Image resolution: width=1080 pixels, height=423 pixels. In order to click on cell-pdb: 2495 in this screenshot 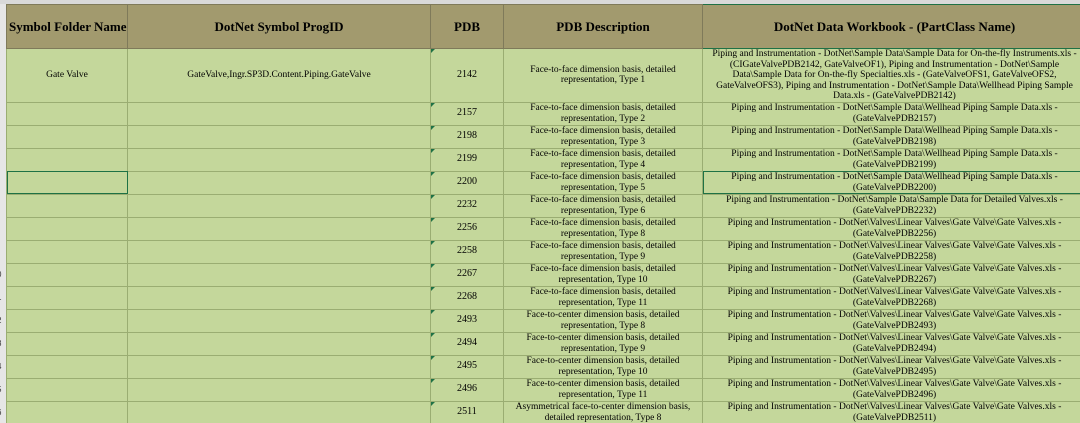, I will do `click(467, 366)`.